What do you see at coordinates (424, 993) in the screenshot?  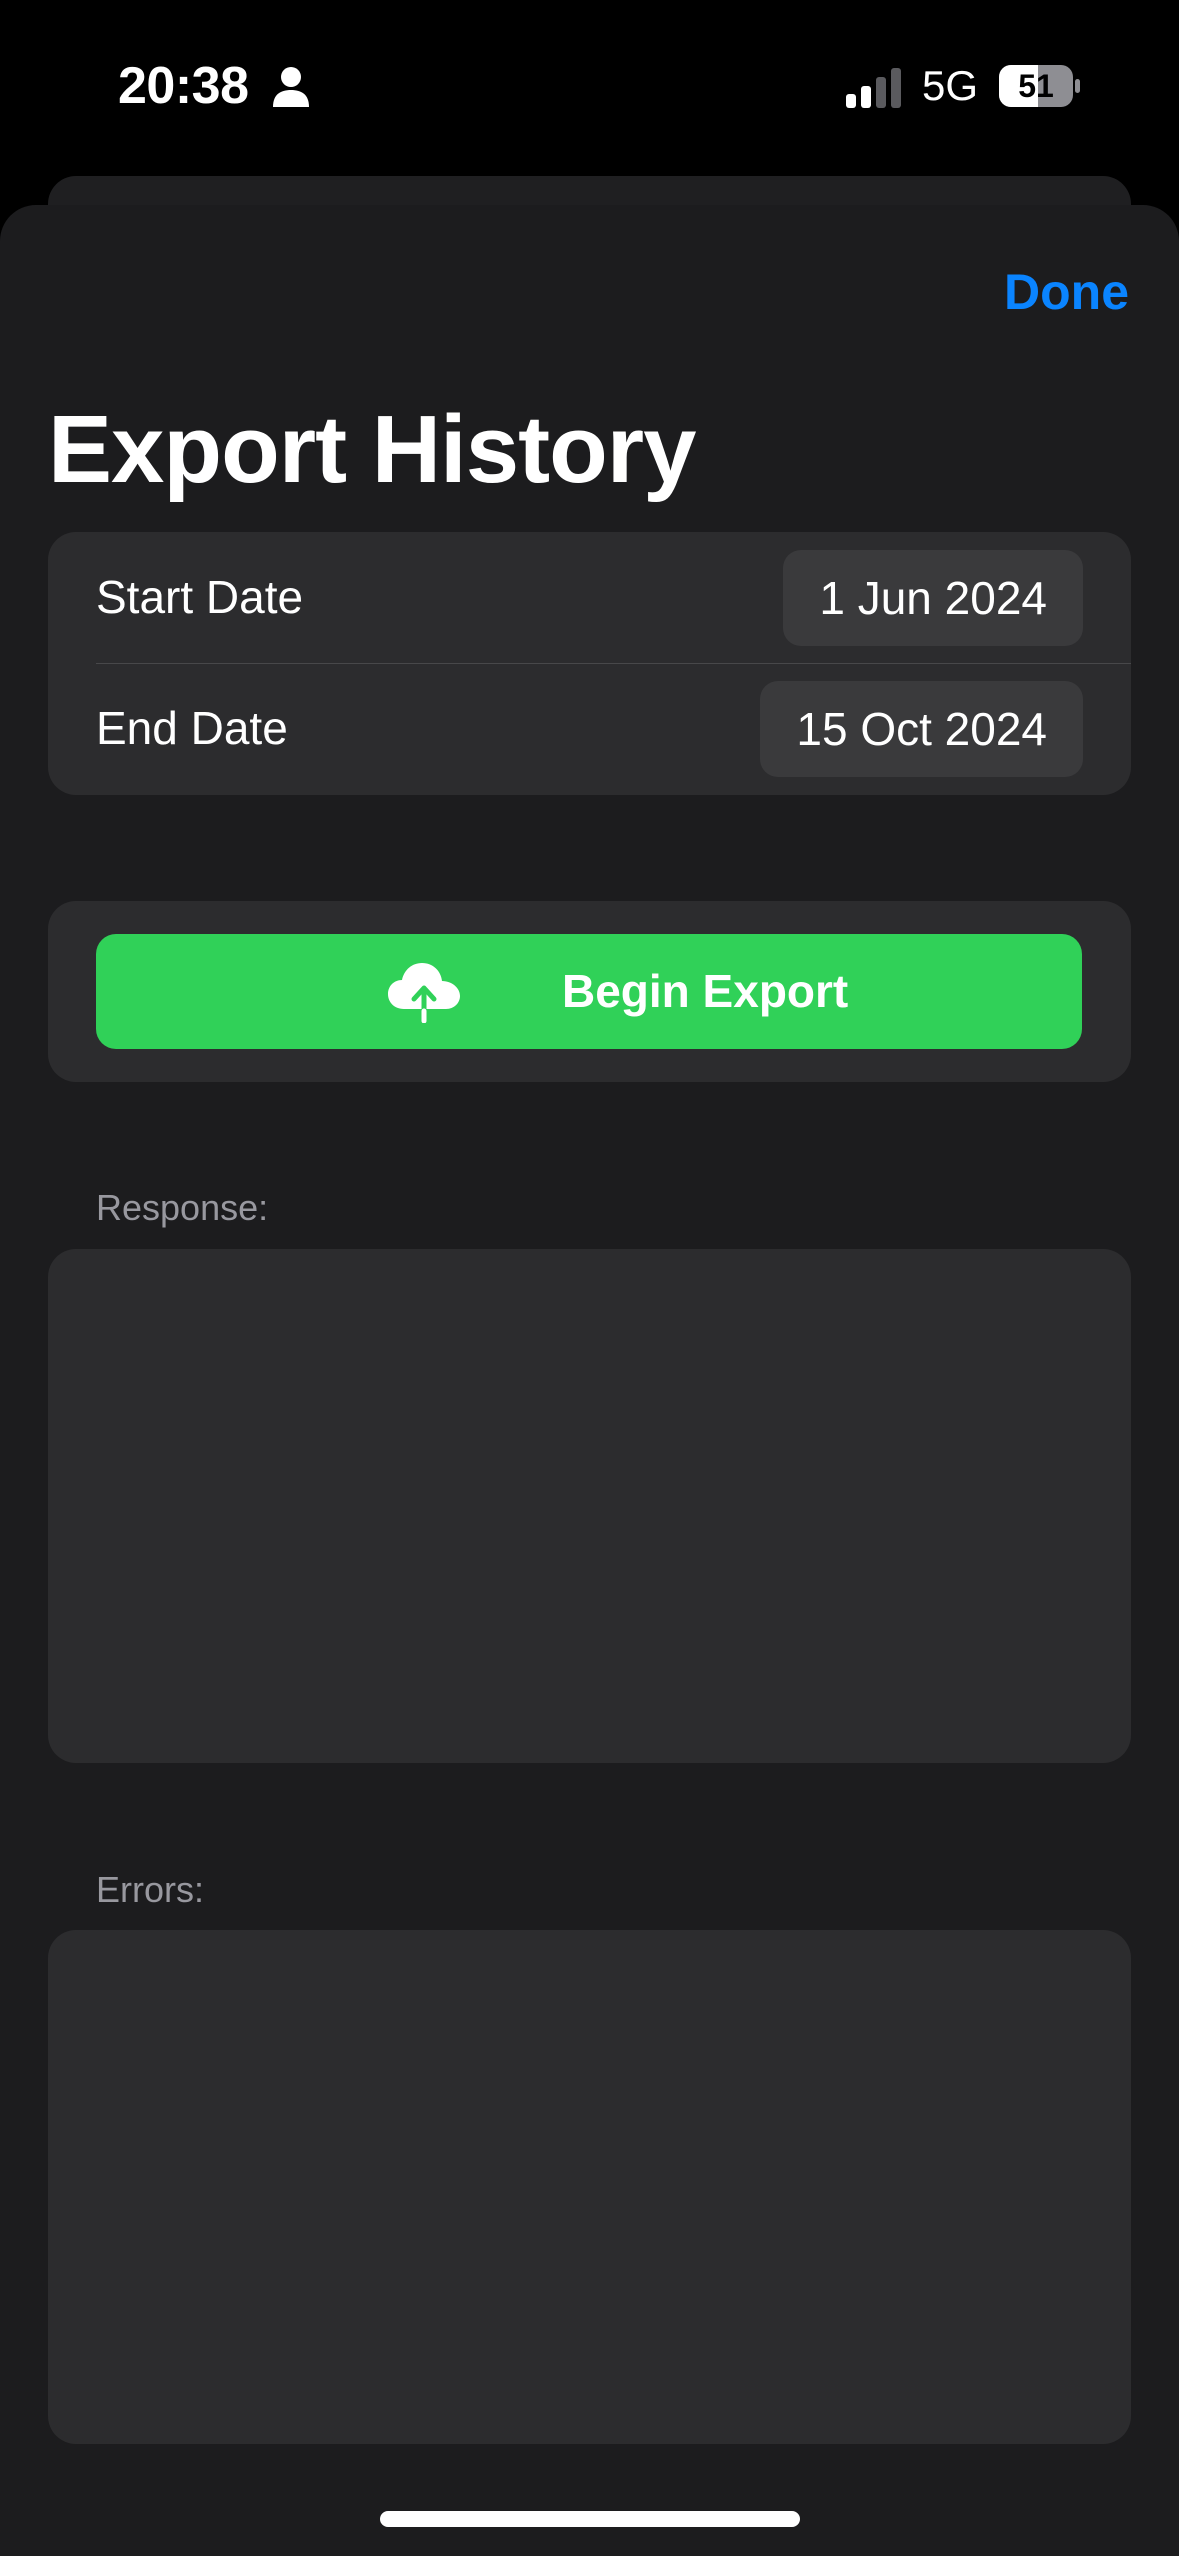 I see `cloud-upload-icon` at bounding box center [424, 993].